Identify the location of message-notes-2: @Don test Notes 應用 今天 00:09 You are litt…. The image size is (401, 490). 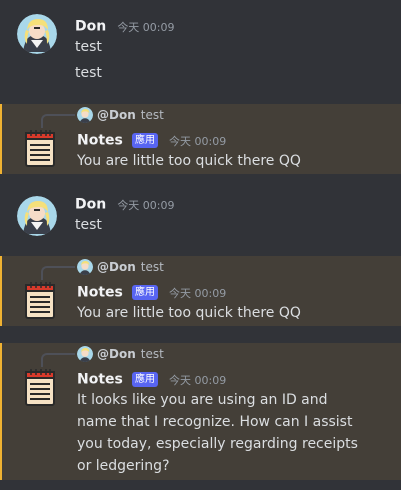
(200, 291).